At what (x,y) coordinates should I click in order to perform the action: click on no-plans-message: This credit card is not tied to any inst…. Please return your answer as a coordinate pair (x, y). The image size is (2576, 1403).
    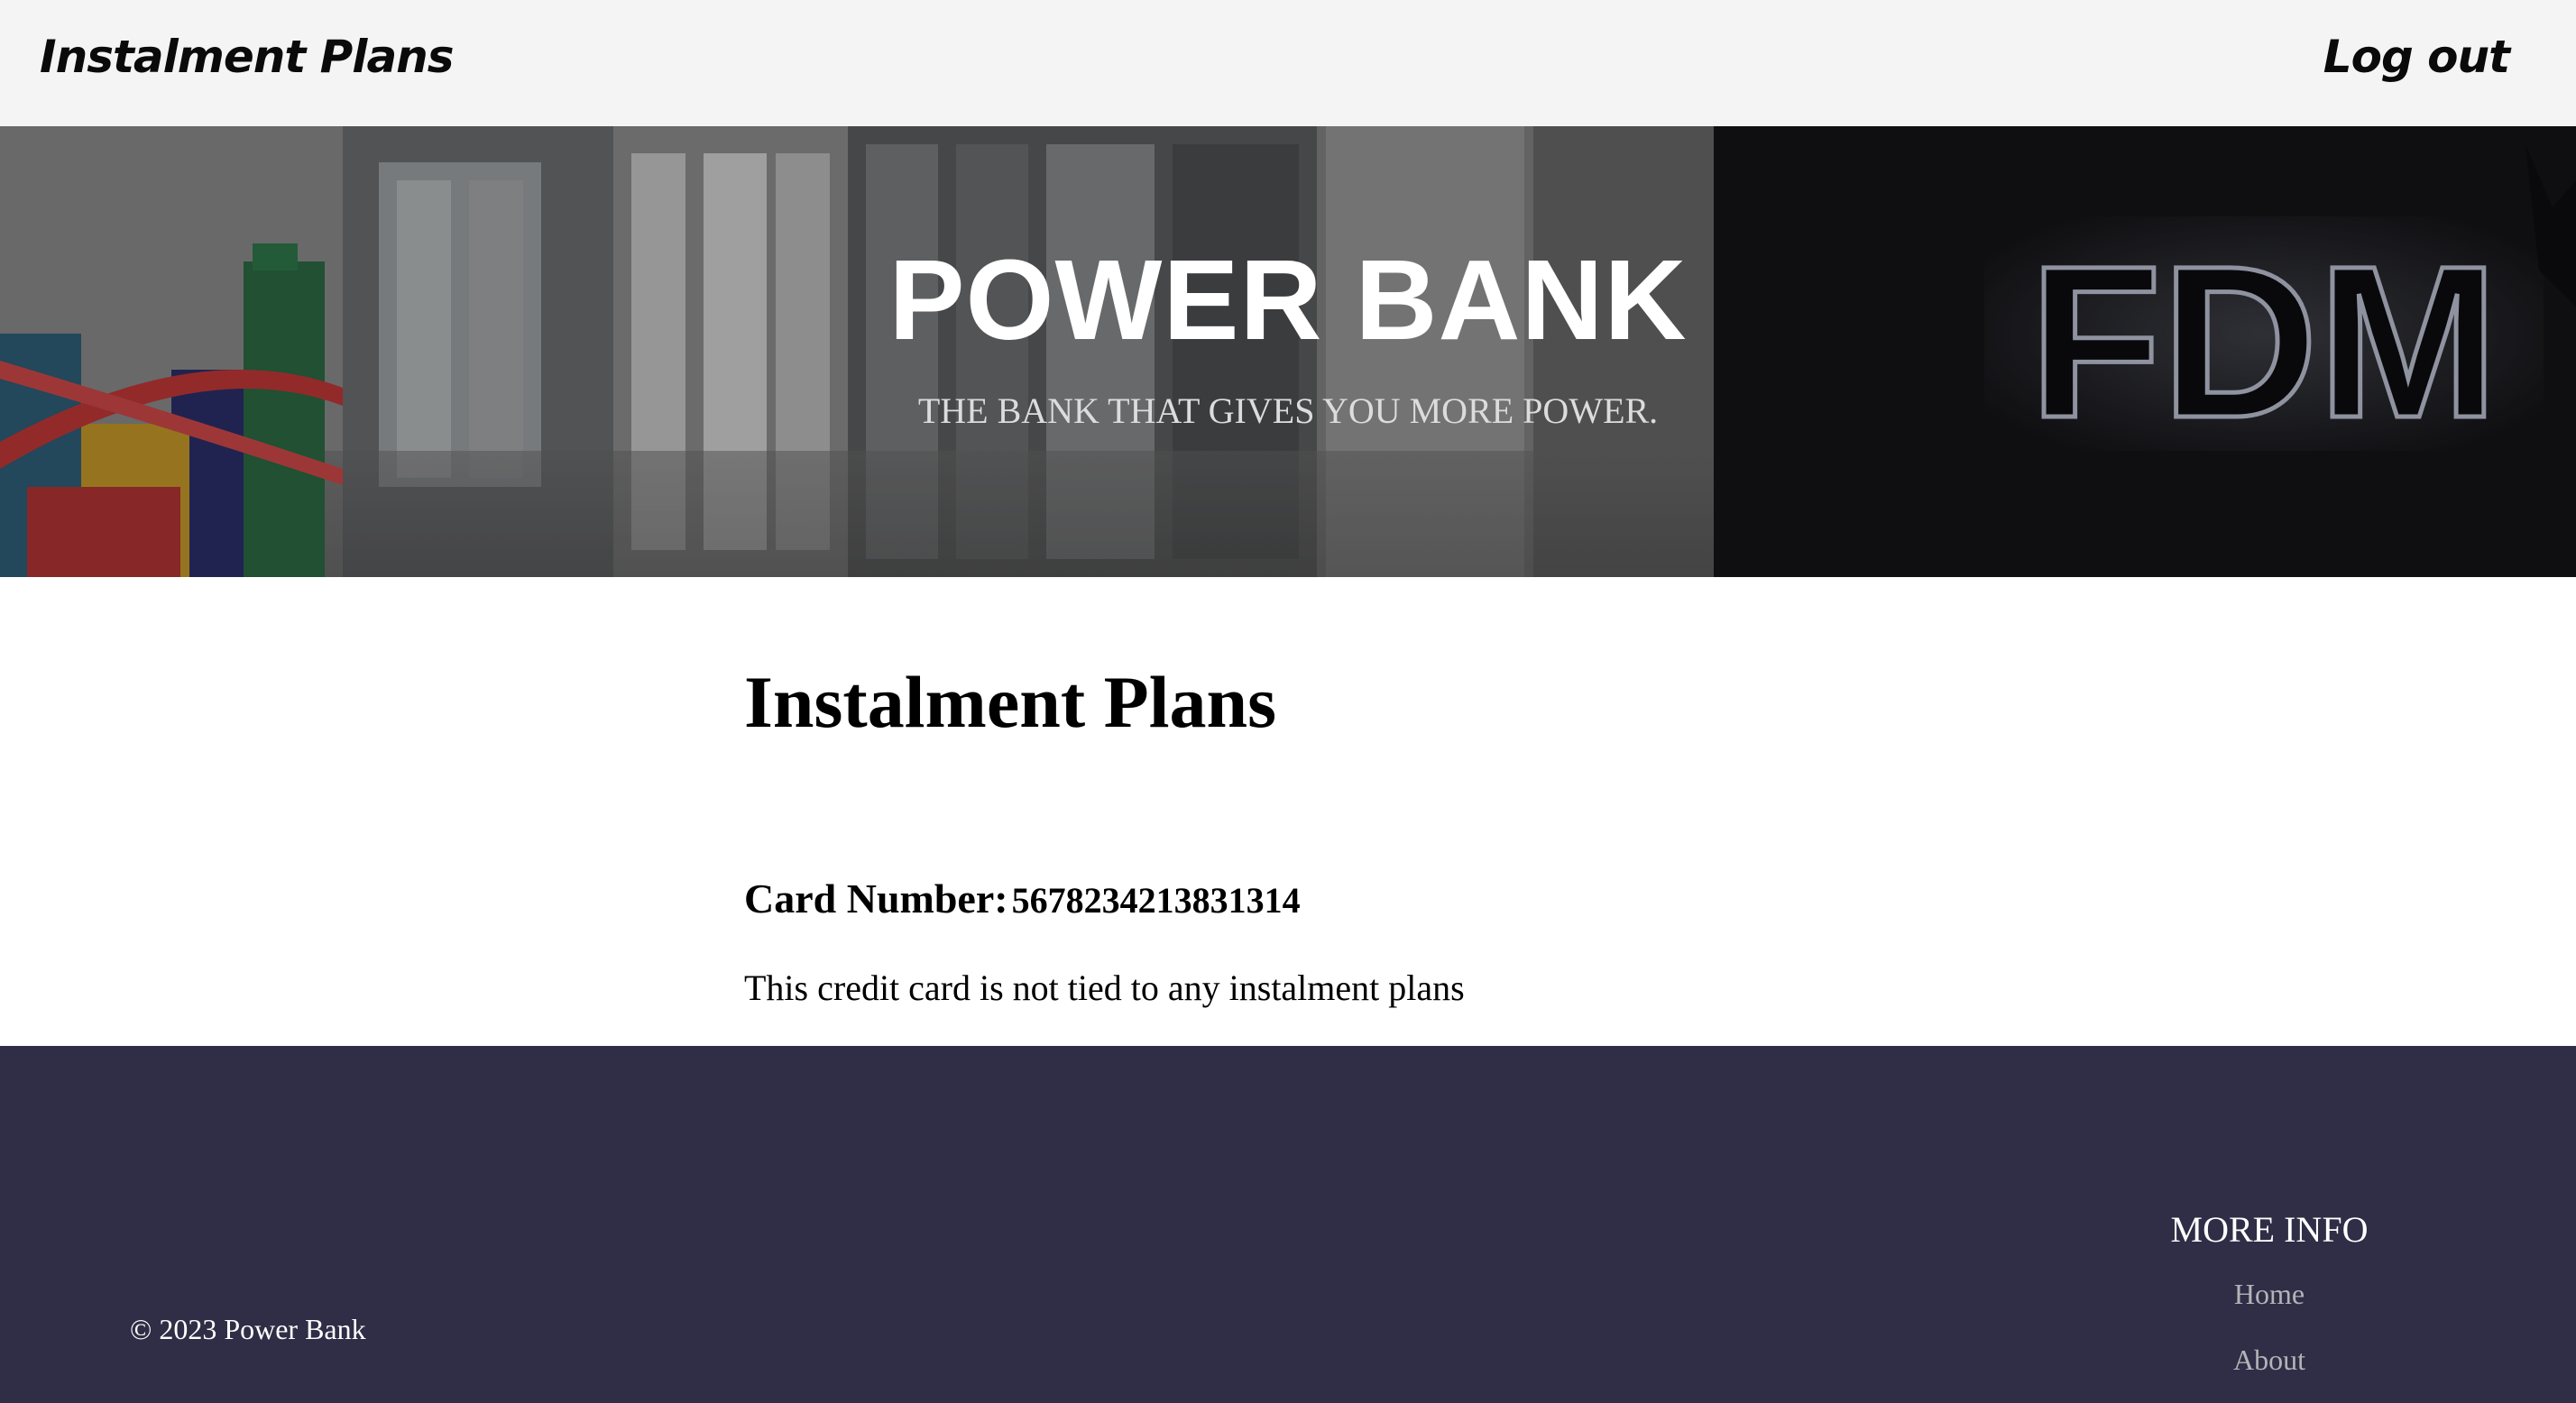
    Looking at the image, I should click on (1104, 988).